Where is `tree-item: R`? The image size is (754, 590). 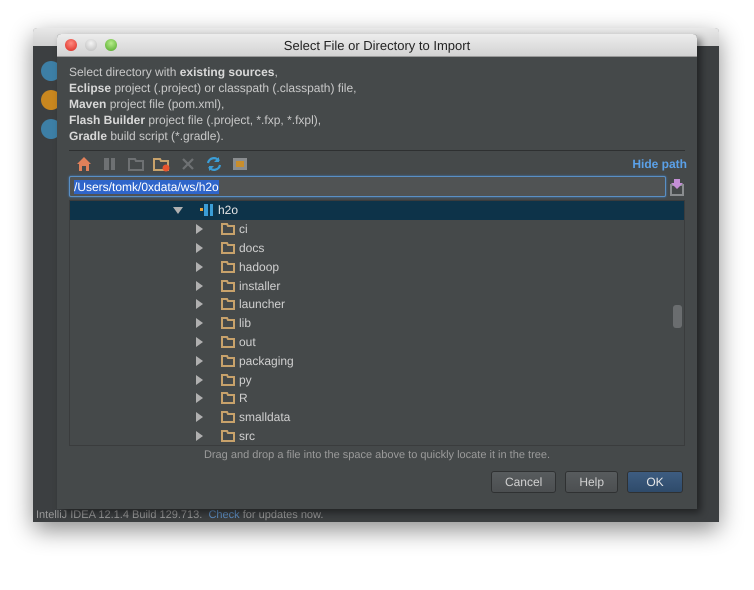
tree-item: R is located at coordinates (243, 398).